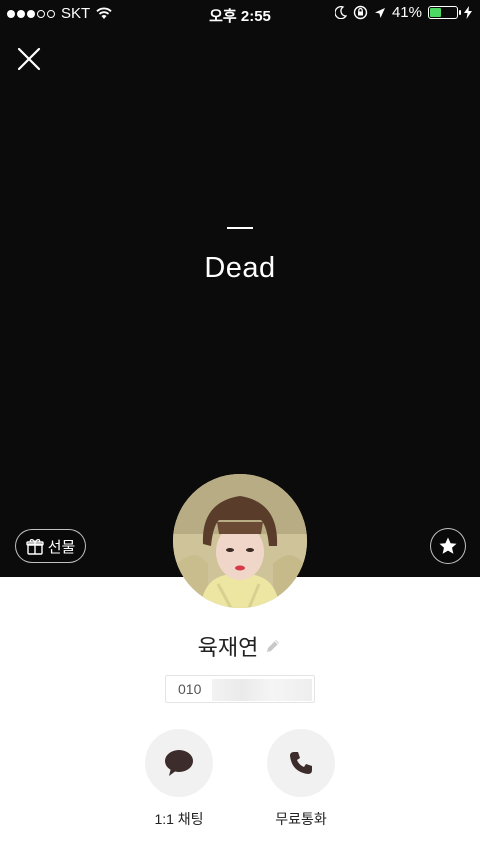 The width and height of the screenshot is (480, 854). What do you see at coordinates (340, 12) in the screenshot?
I see `moon-icon` at bounding box center [340, 12].